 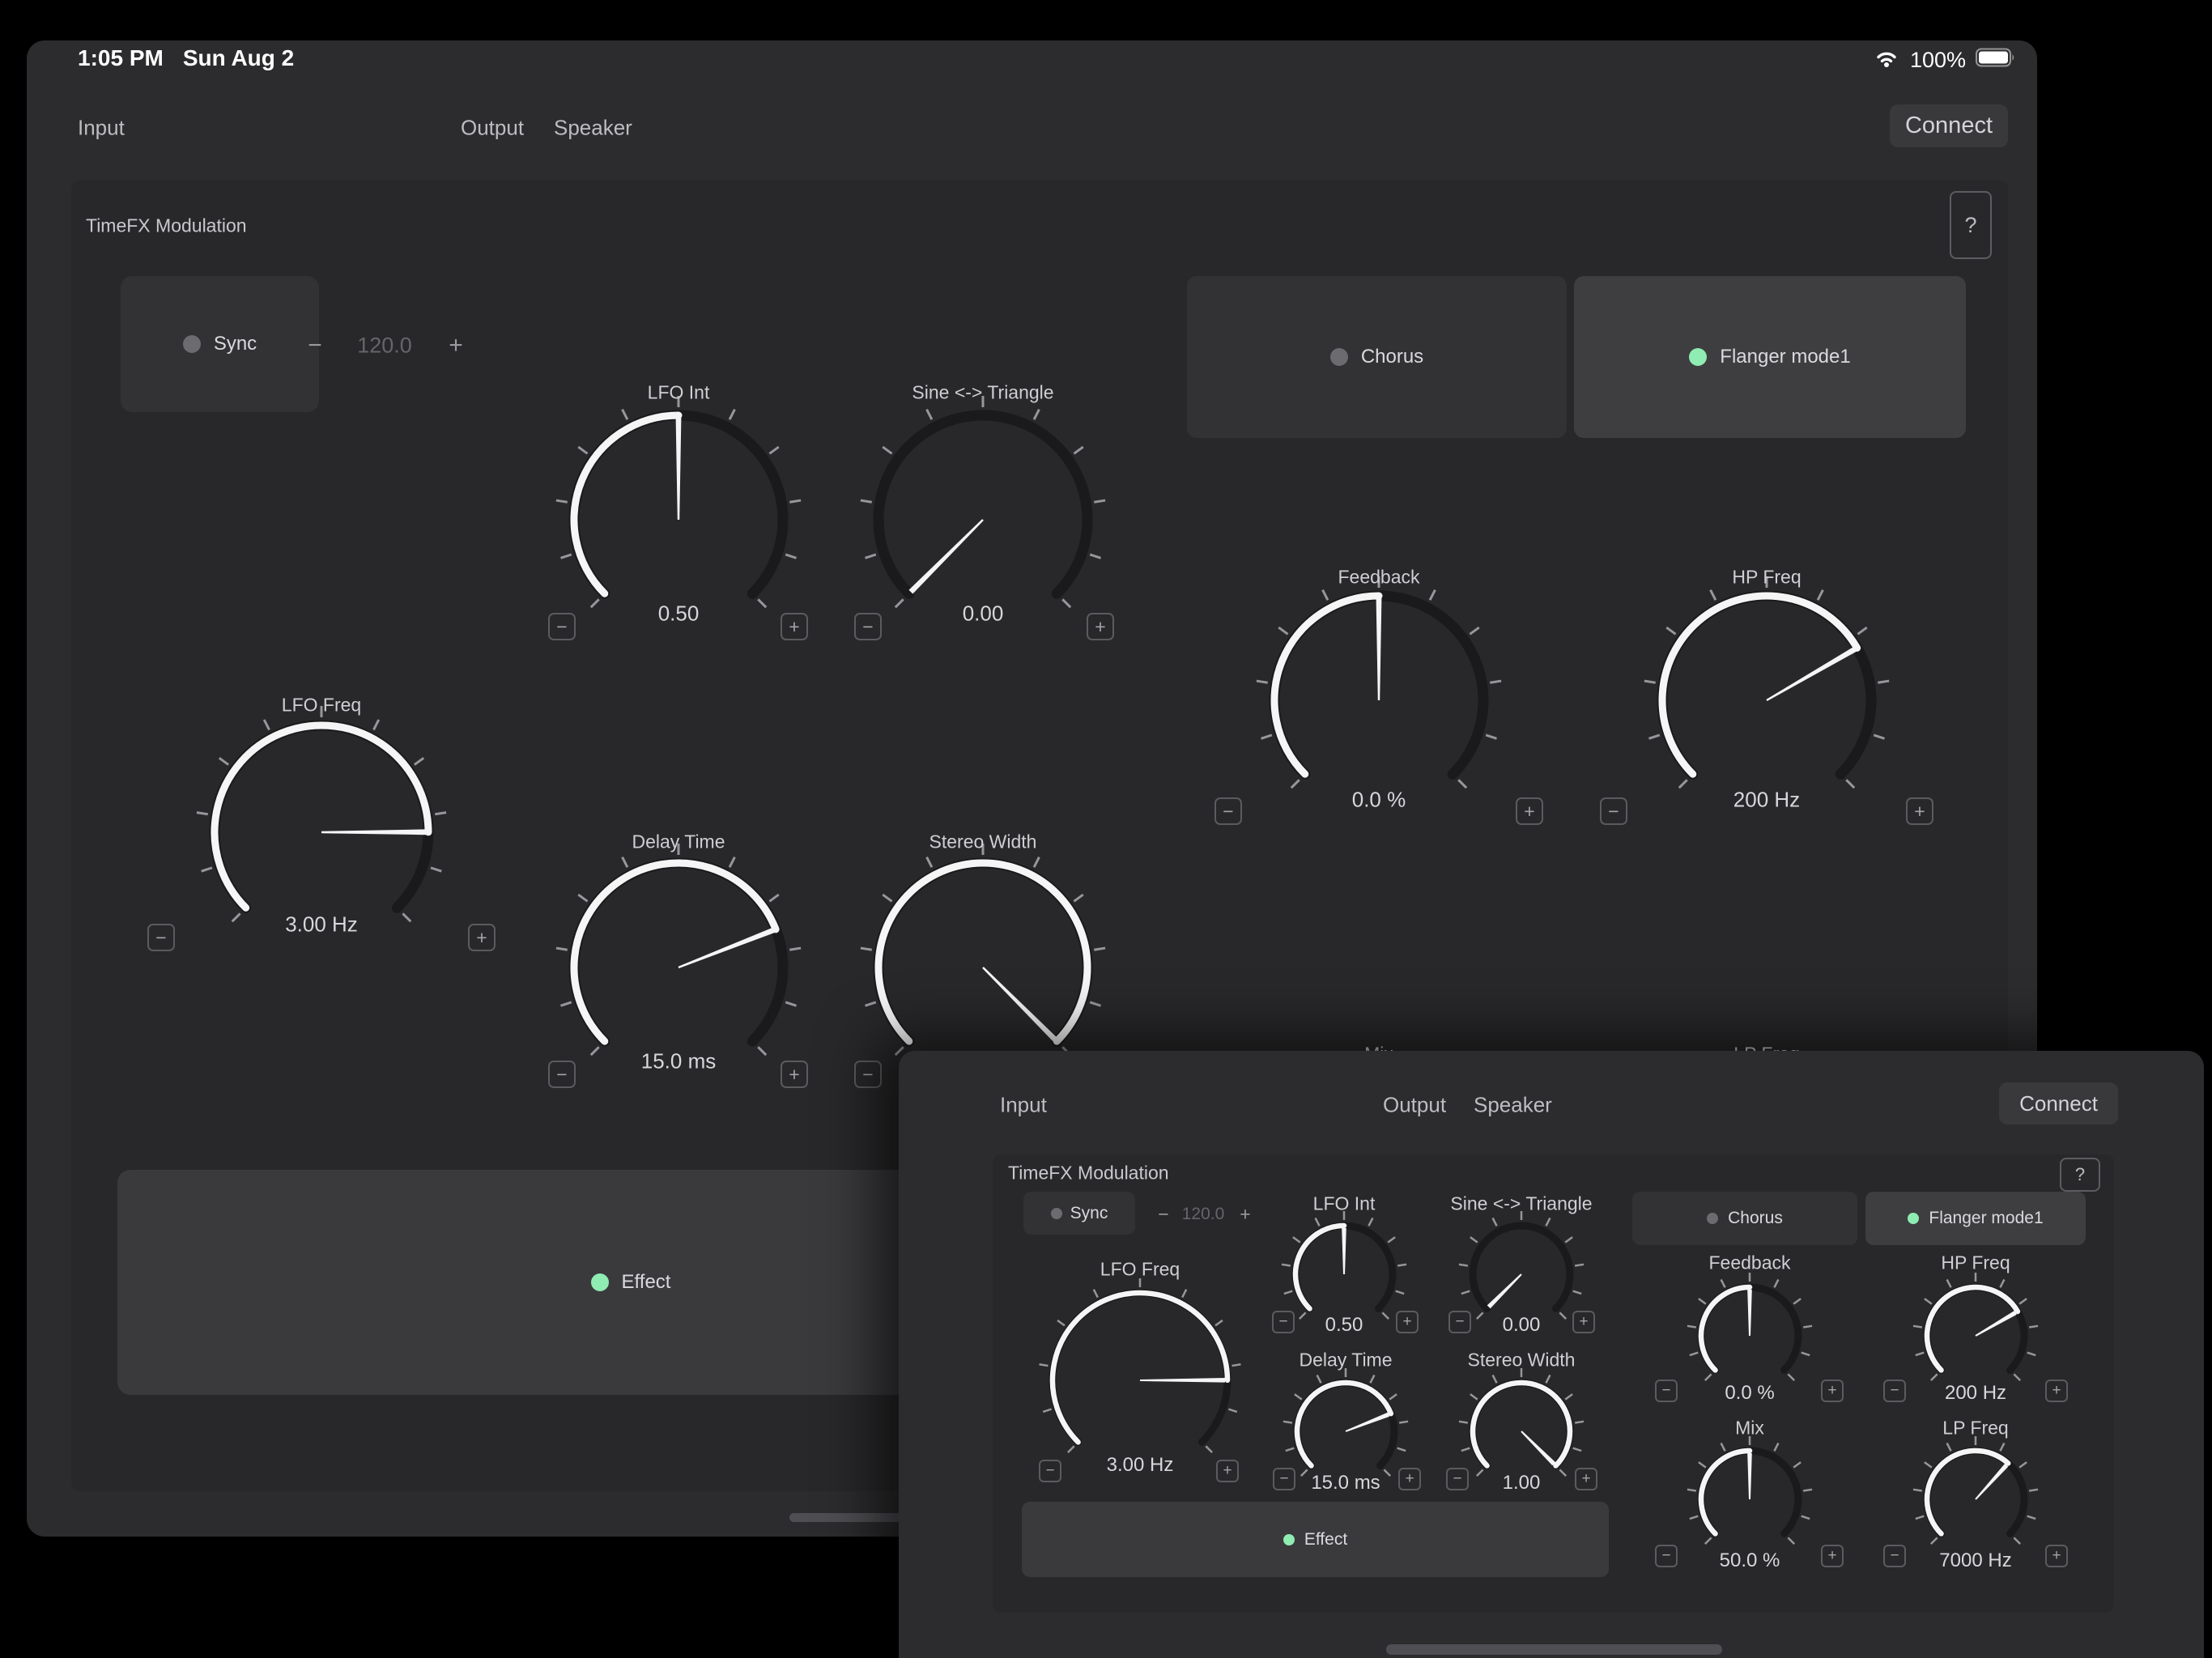 What do you see at coordinates (238, 57) in the screenshot?
I see `status-date: Sun Aug 2` at bounding box center [238, 57].